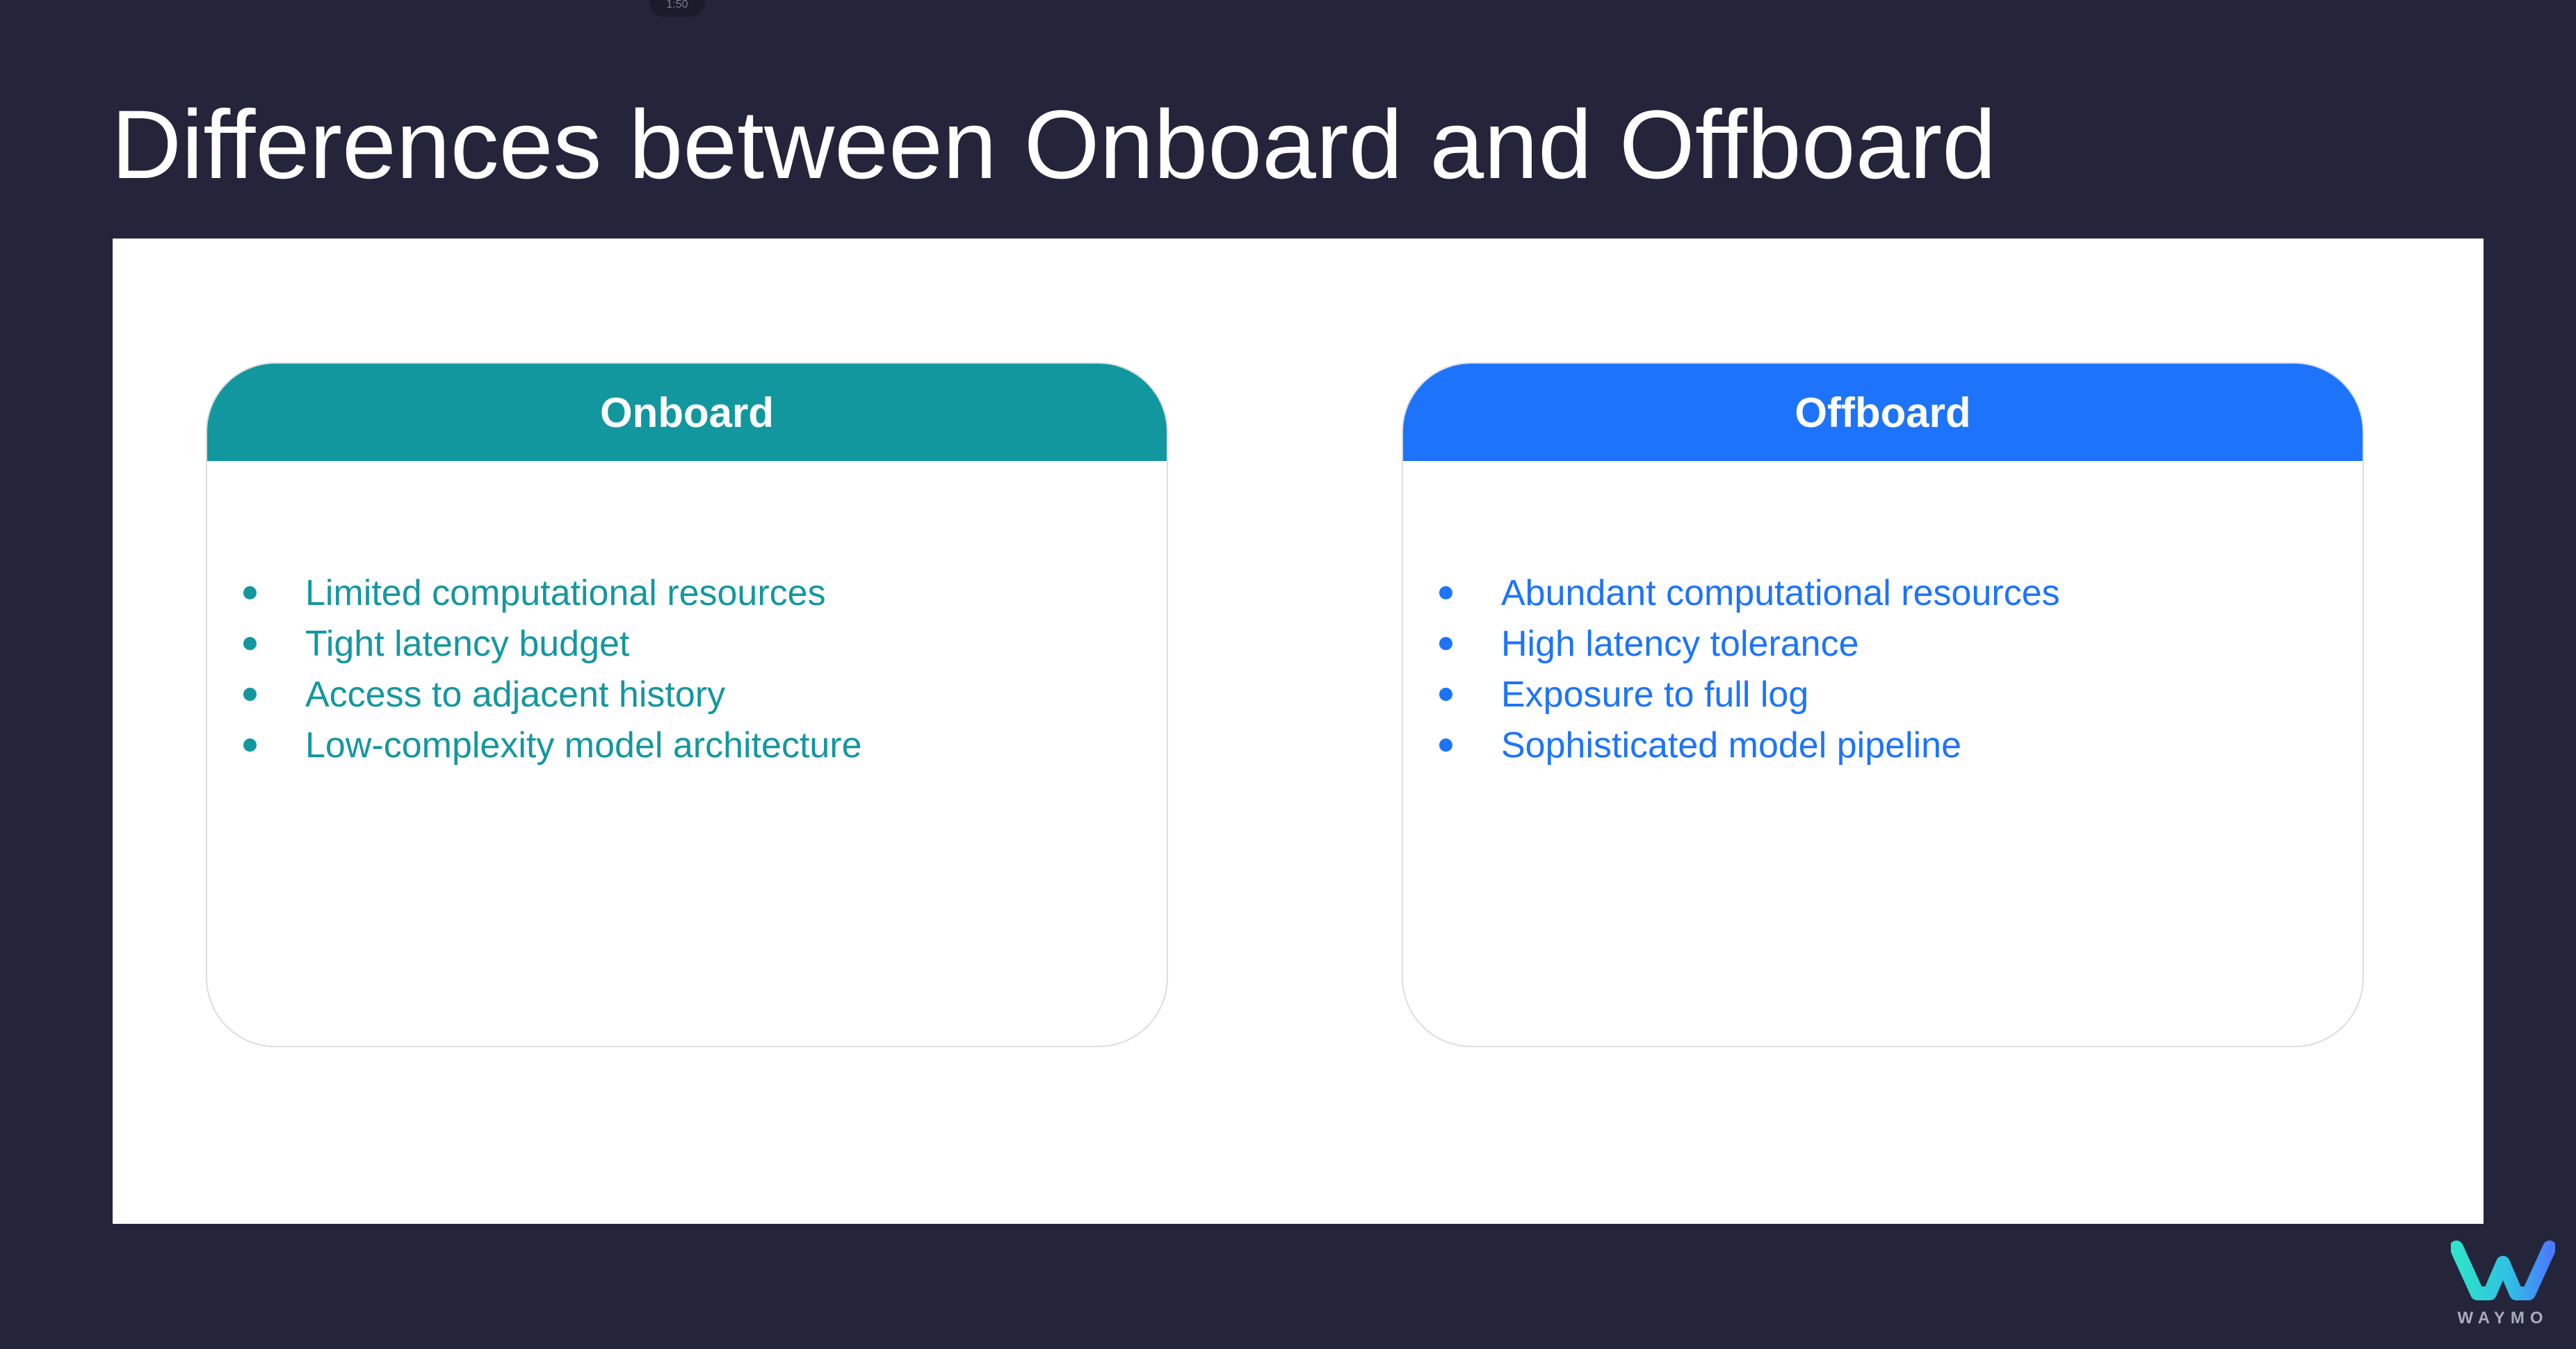 This screenshot has width=2576, height=1349. I want to click on list-item: Limited computational resources, so click(691, 592).